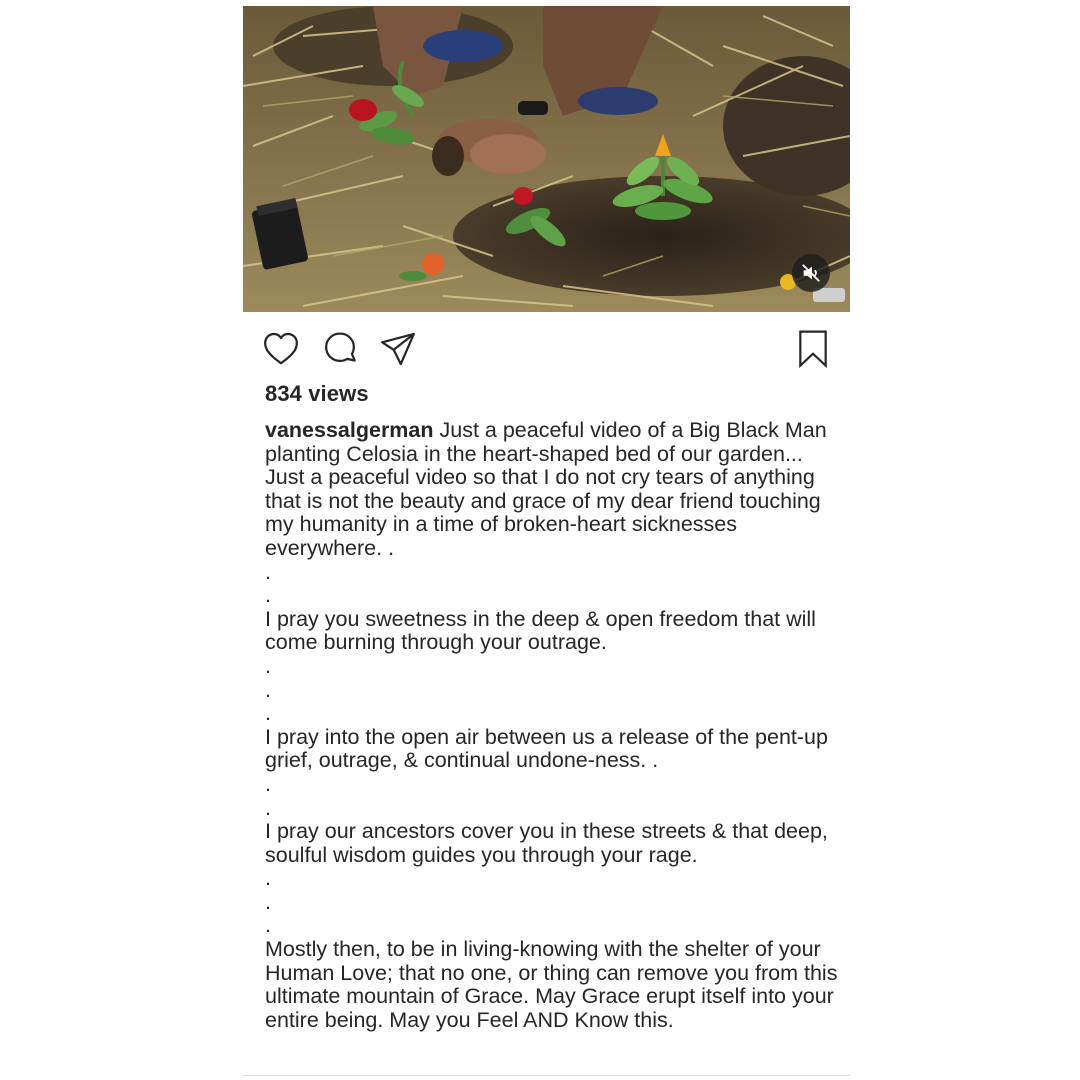 The image size is (1080, 1080). I want to click on caption-username: vanessalgerman, so click(349, 430).